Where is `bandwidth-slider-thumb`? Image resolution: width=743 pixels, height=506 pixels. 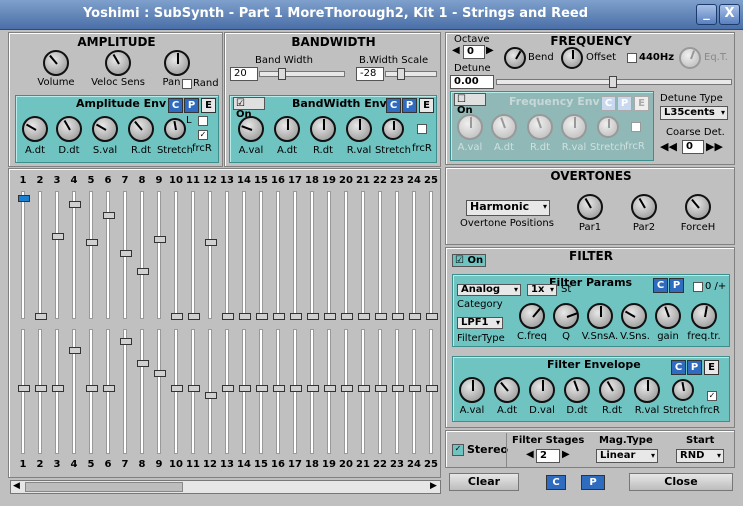
bandwidth-slider-thumb is located at coordinates (282, 74).